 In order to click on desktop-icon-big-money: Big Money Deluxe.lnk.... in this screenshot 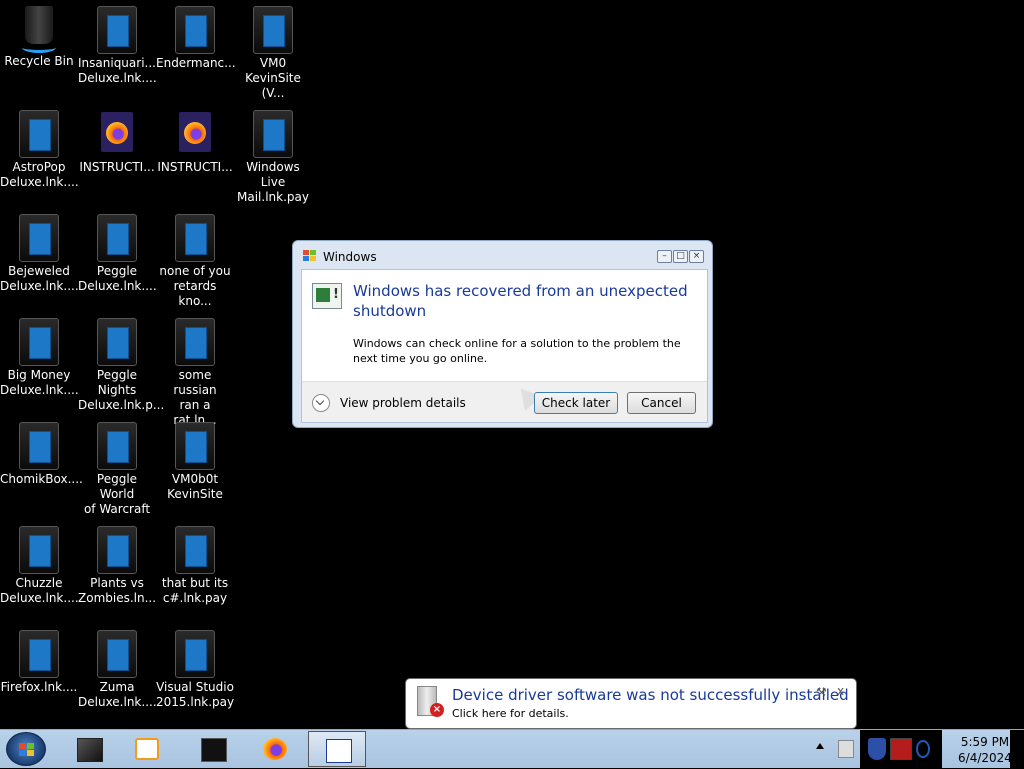, I will do `click(39, 355)`.